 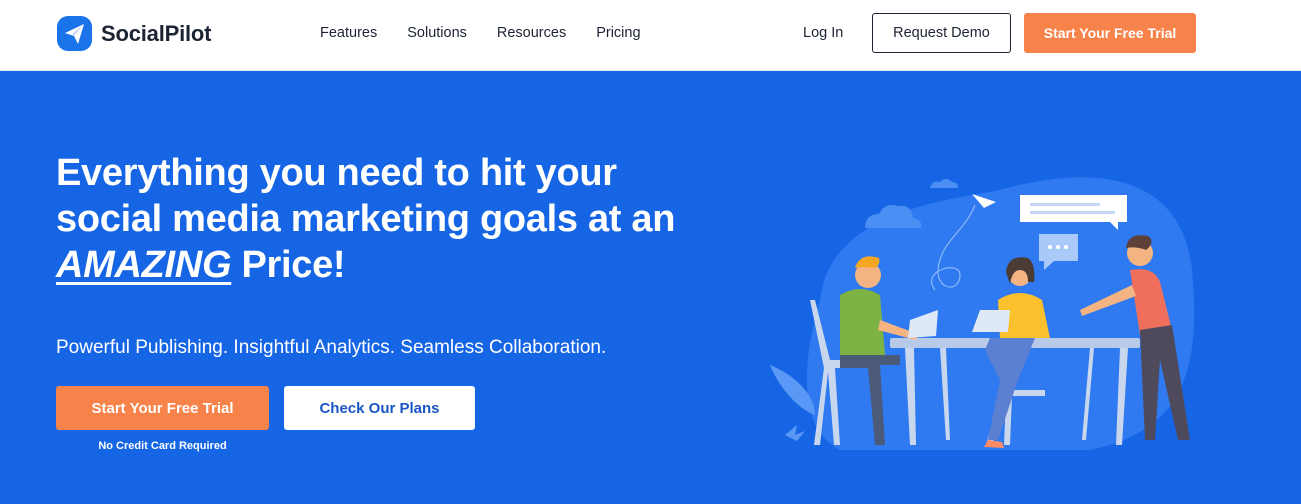 I want to click on logo: SocialPilot, so click(x=133, y=33).